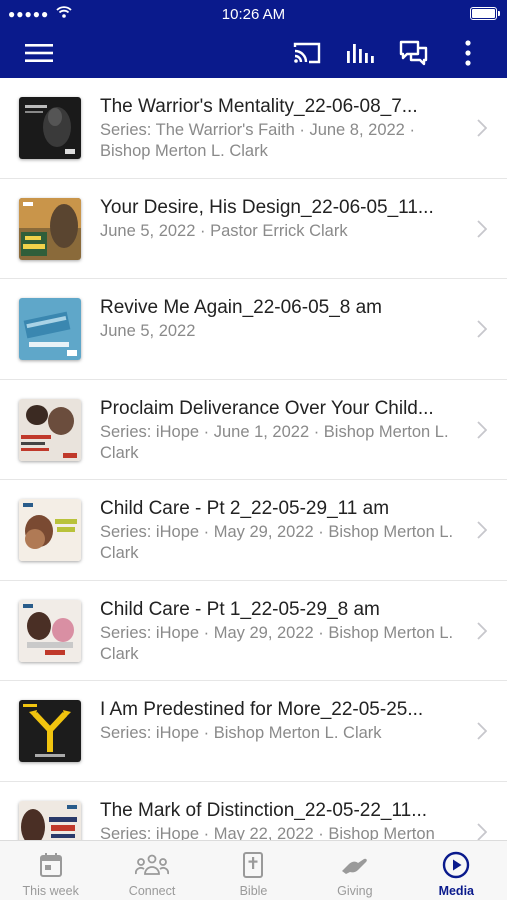 Image resolution: width=507 pixels, height=900 pixels. What do you see at coordinates (414, 53) in the screenshot?
I see `chat-icon` at bounding box center [414, 53].